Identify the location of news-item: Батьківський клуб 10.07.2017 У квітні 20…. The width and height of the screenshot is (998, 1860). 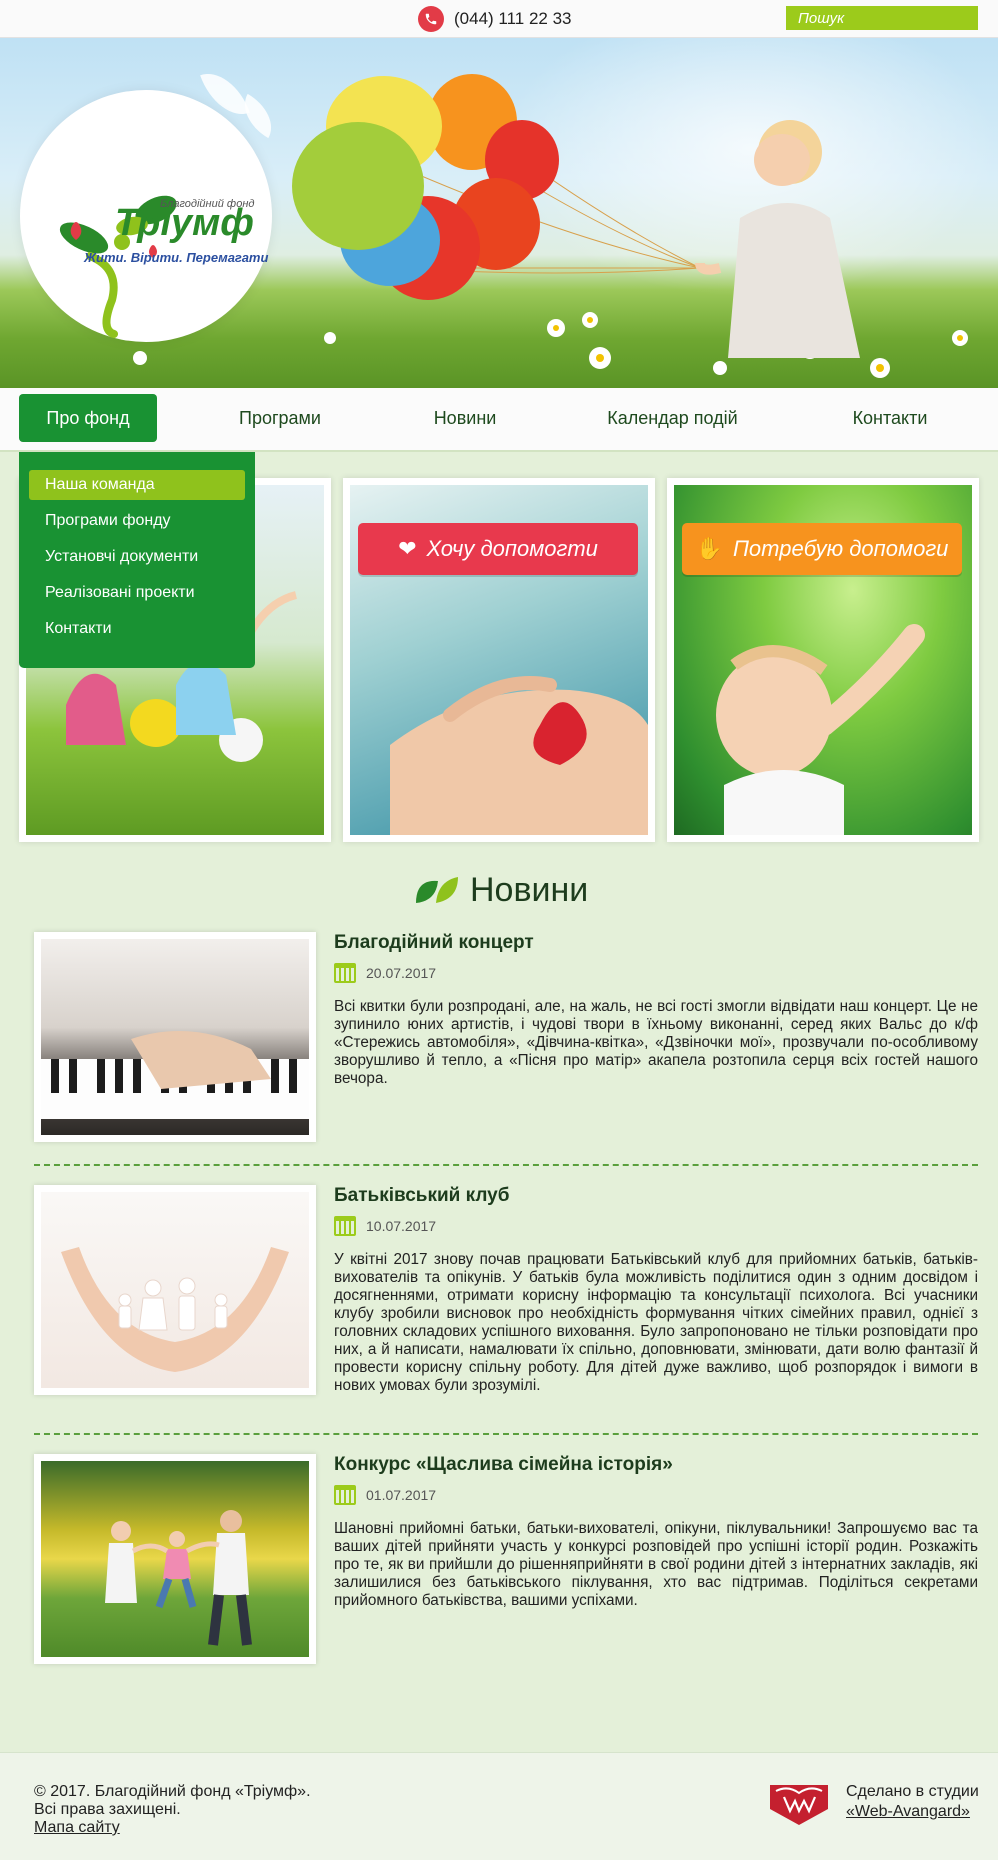
(506, 1292).